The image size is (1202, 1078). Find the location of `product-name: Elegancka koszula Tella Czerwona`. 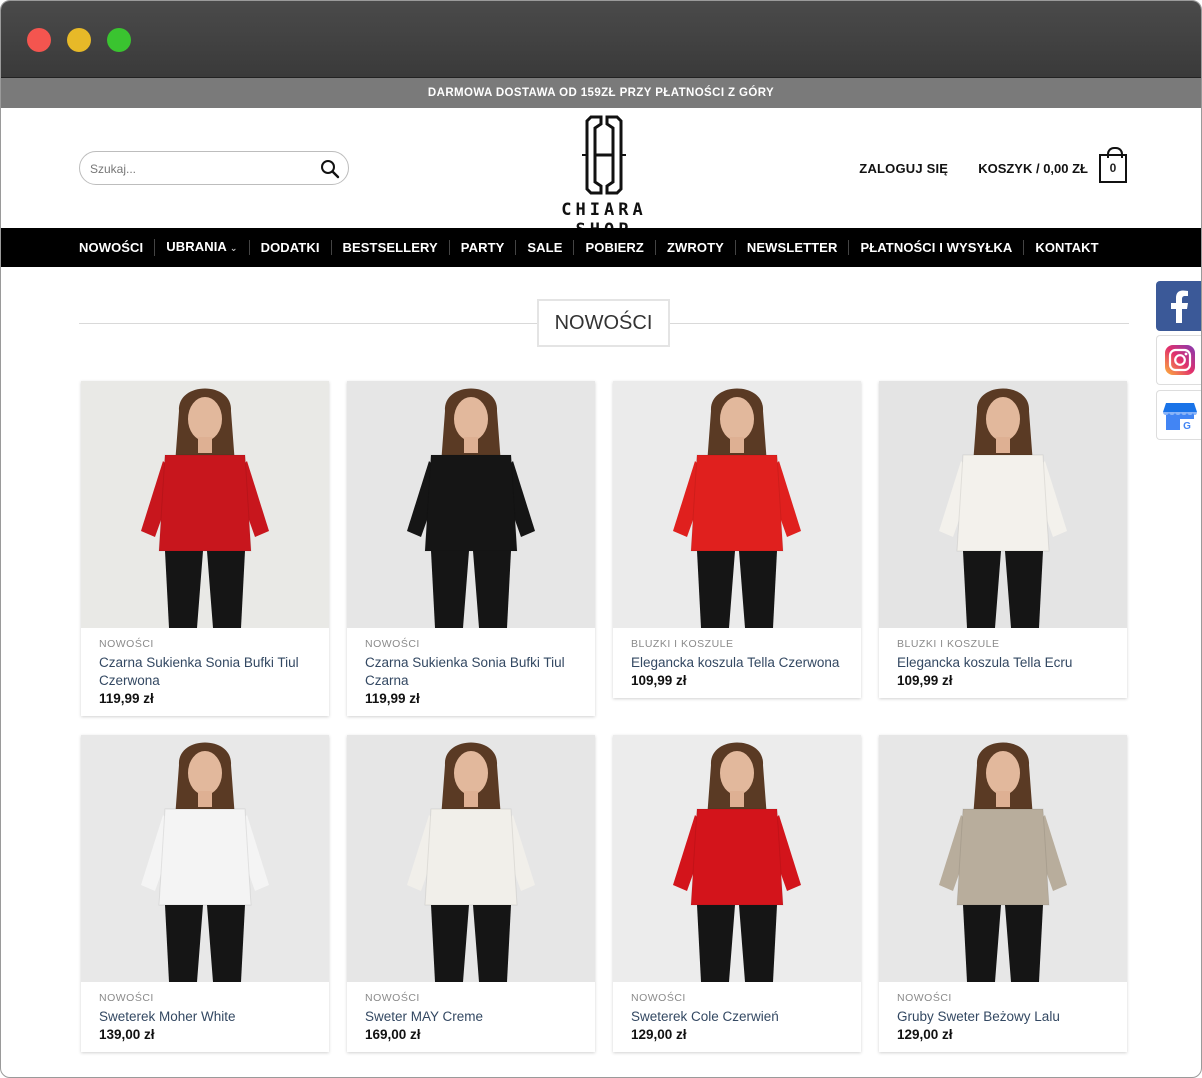

product-name: Elegancka koszula Tella Czerwona is located at coordinates (737, 663).